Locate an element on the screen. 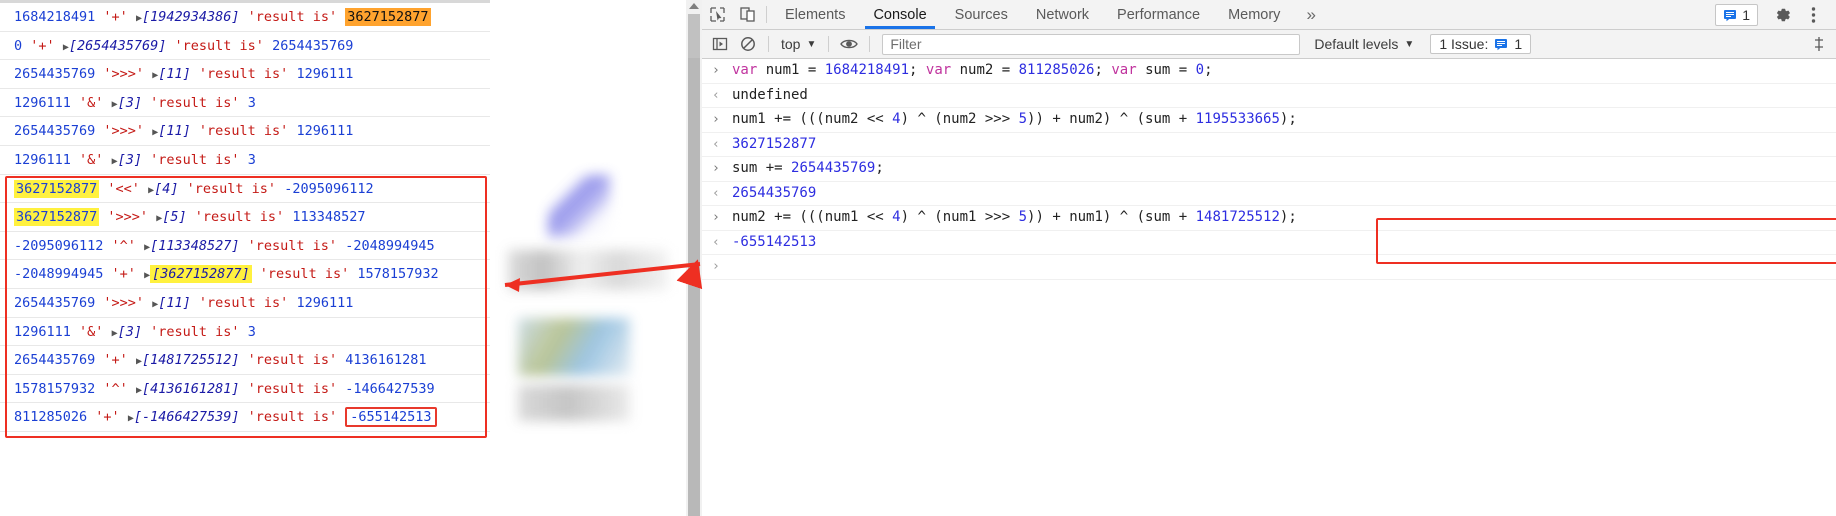 The height and width of the screenshot is (516, 1836). chevron-down-icon: ▼ is located at coordinates (811, 44).